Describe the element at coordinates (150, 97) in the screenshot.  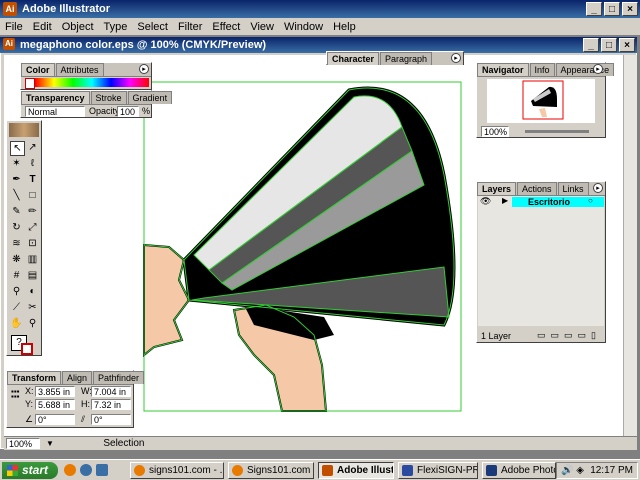
I see `tab-gradient: Gradient` at that location.